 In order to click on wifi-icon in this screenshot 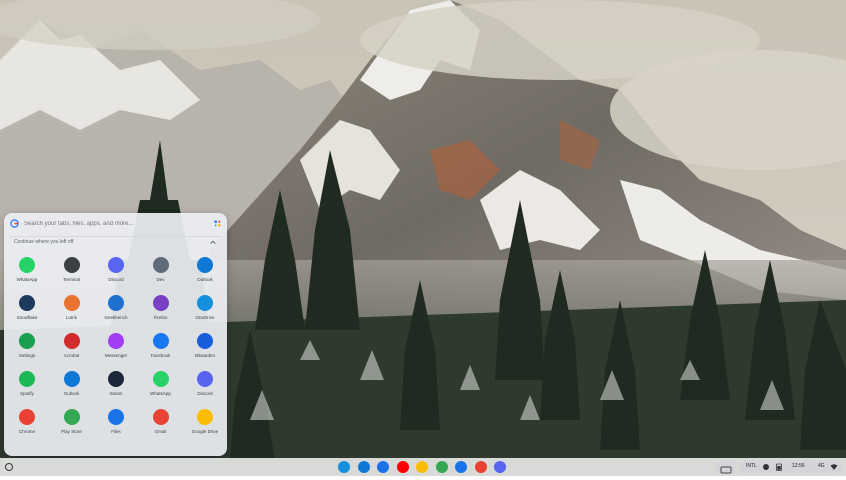, I will do `click(834, 467)`.